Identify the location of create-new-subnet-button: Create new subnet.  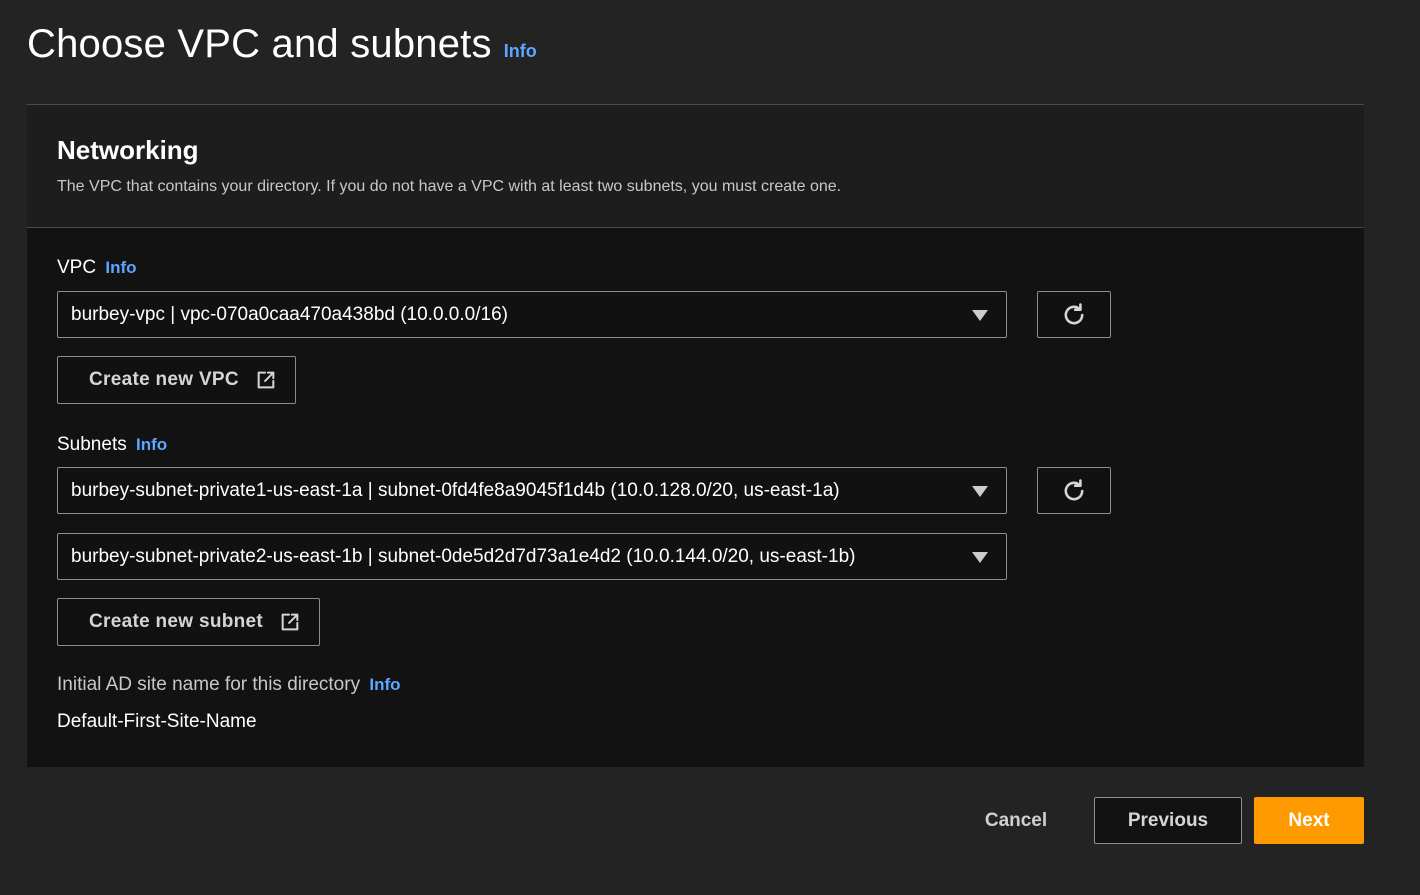
(189, 622).